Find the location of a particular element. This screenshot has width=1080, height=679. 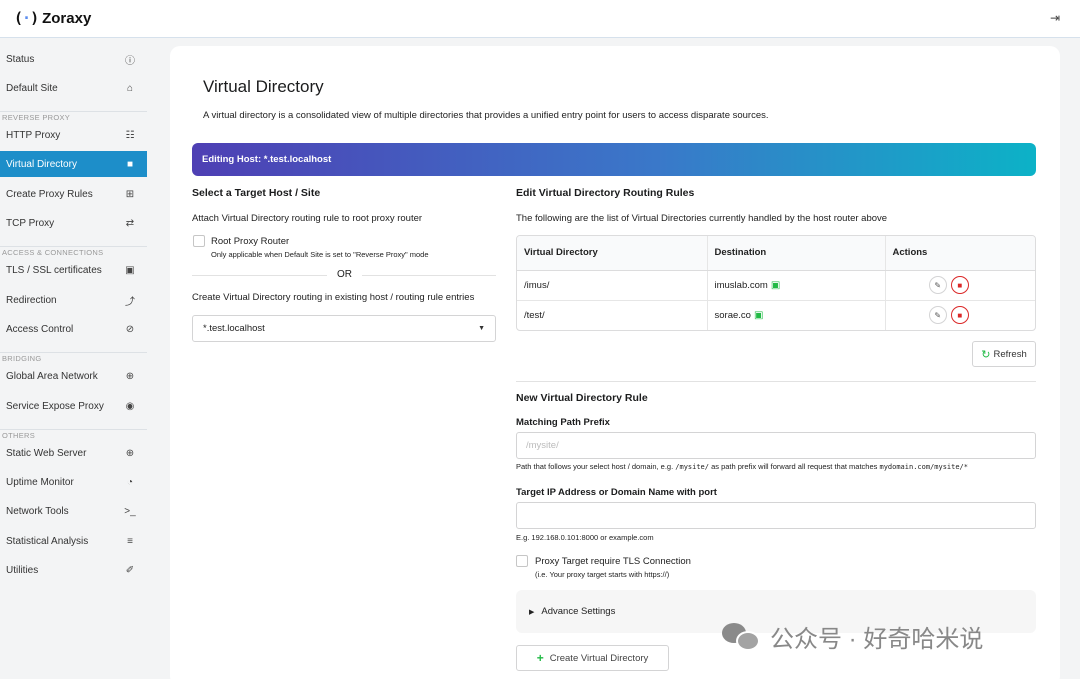

selected-host: *.test.localhost is located at coordinates (234, 328).